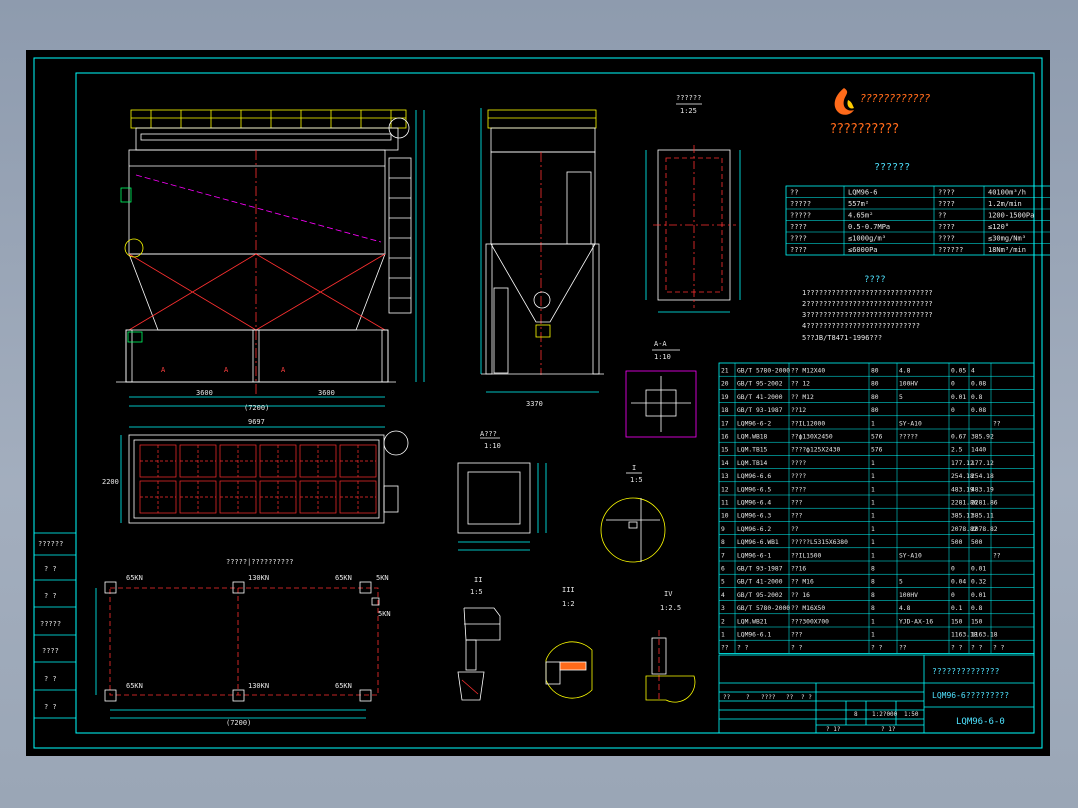  What do you see at coordinates (798, 410) in the screenshot?
I see `bom-cell: ??12` at bounding box center [798, 410].